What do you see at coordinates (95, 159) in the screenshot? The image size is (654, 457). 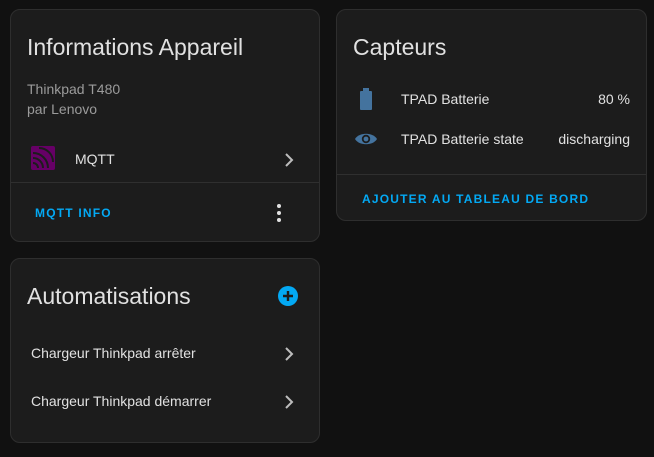 I see `integration-label: MQTT` at bounding box center [95, 159].